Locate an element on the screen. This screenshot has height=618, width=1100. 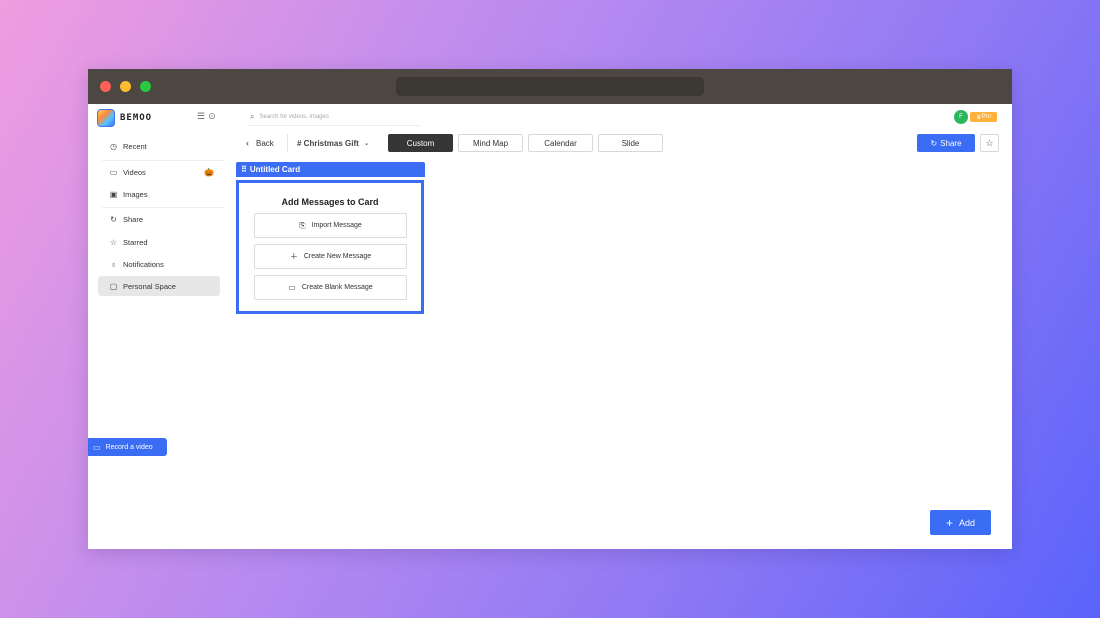
search-input: Search for videos, images is located at coordinates (293, 117).